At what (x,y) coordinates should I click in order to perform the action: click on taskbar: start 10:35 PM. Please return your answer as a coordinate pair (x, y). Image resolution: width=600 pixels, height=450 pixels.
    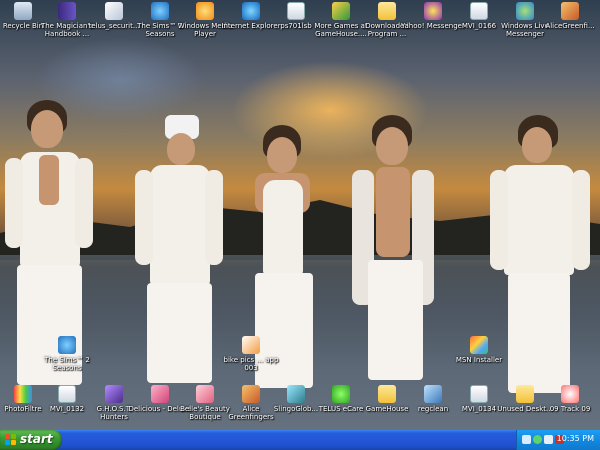
    Looking at the image, I should click on (300, 440).